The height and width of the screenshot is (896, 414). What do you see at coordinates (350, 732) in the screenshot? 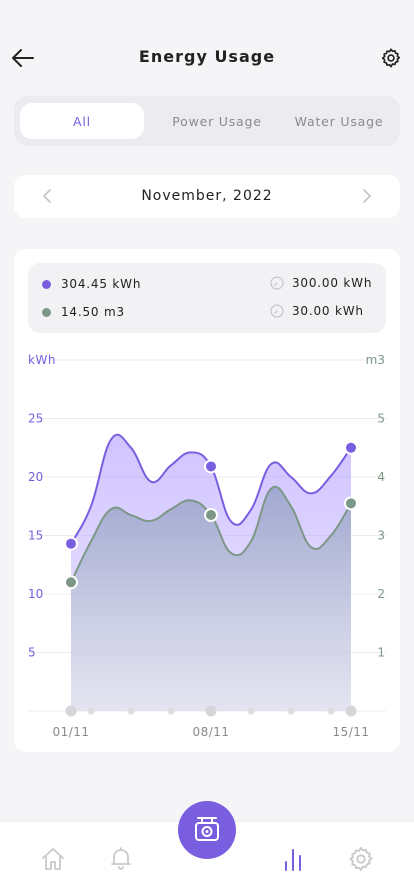
I see `x-tick-label: 15/11` at bounding box center [350, 732].